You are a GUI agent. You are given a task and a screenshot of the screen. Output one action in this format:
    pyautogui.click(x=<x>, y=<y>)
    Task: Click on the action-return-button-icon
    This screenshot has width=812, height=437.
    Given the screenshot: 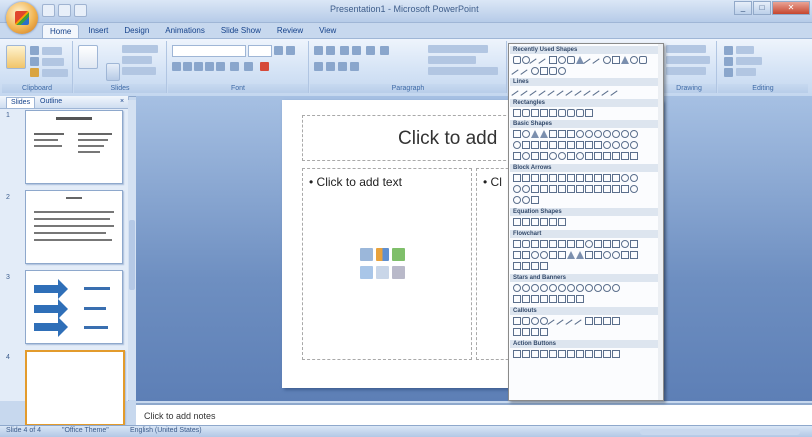 What is the action you would take?
    pyautogui.click(x=571, y=354)
    